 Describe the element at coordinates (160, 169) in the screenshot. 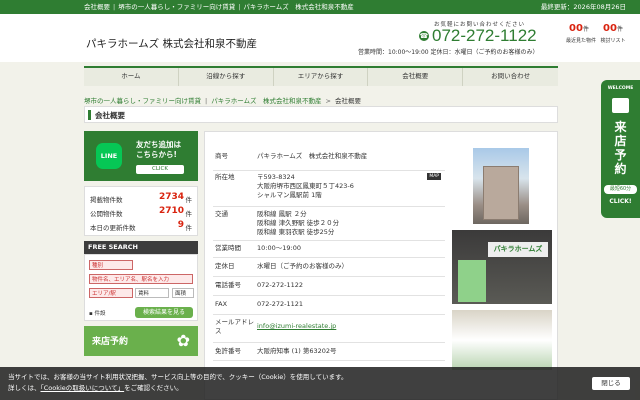

I see `line-click-button: CLICK` at that location.